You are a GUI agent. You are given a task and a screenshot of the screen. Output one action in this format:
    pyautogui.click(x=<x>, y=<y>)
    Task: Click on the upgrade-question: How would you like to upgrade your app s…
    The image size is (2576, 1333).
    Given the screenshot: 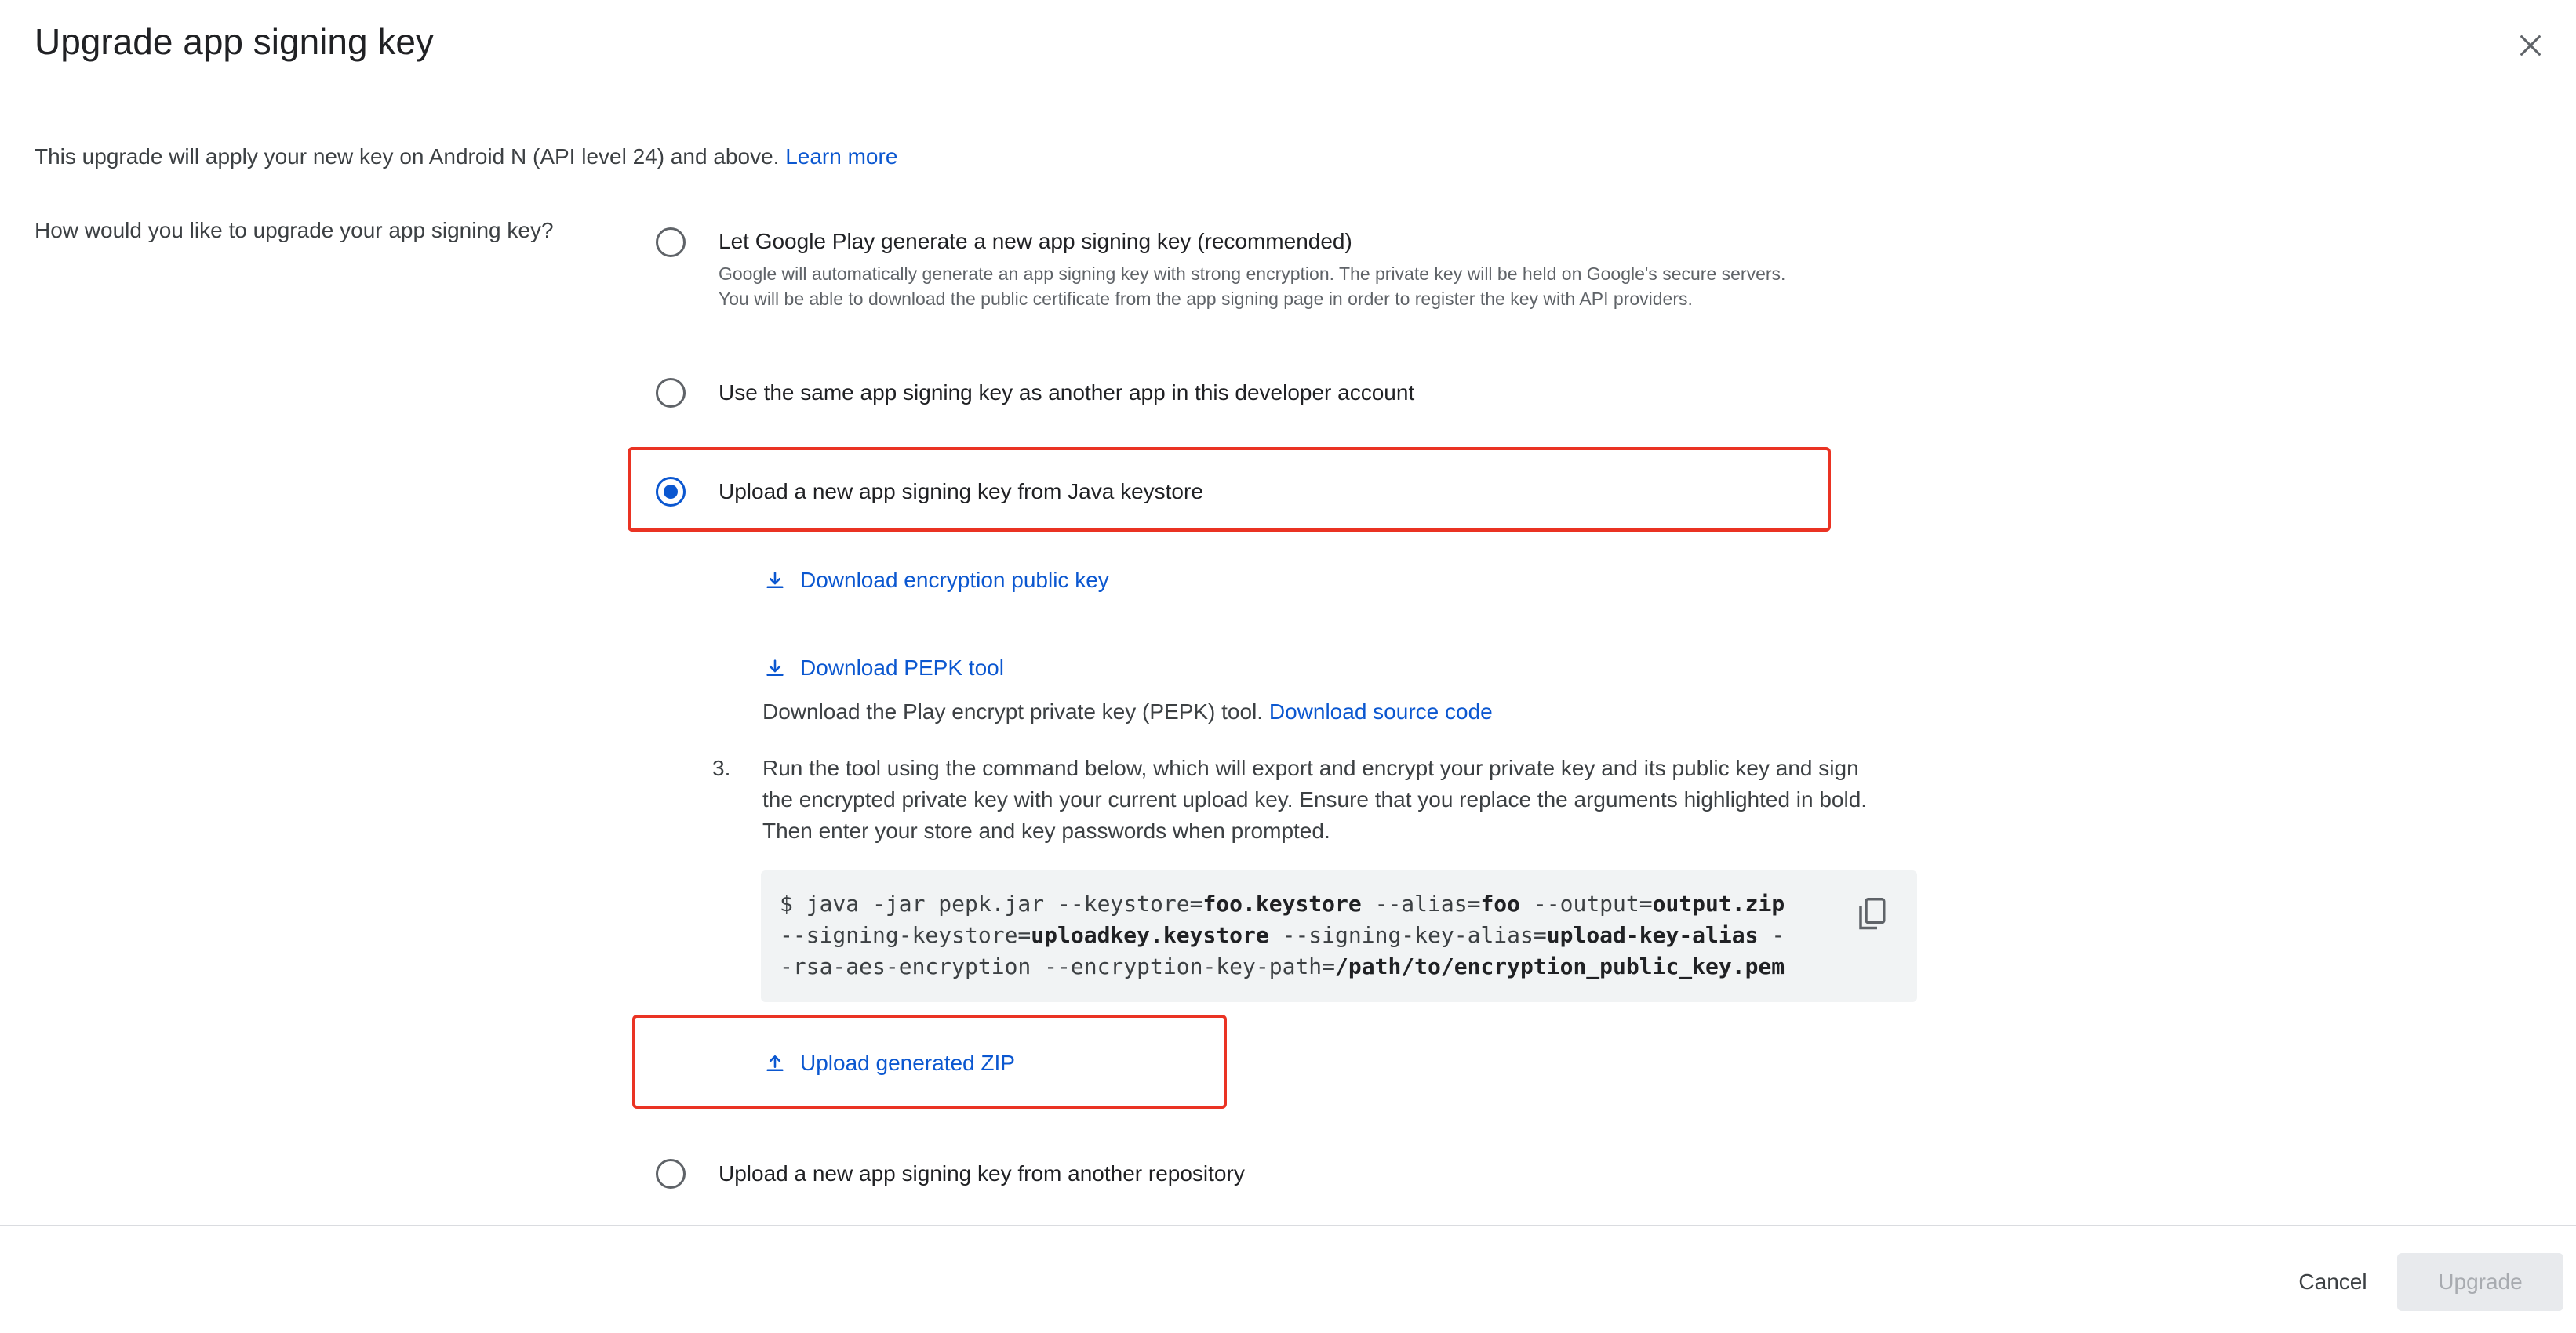 What is the action you would take?
    pyautogui.click(x=294, y=230)
    